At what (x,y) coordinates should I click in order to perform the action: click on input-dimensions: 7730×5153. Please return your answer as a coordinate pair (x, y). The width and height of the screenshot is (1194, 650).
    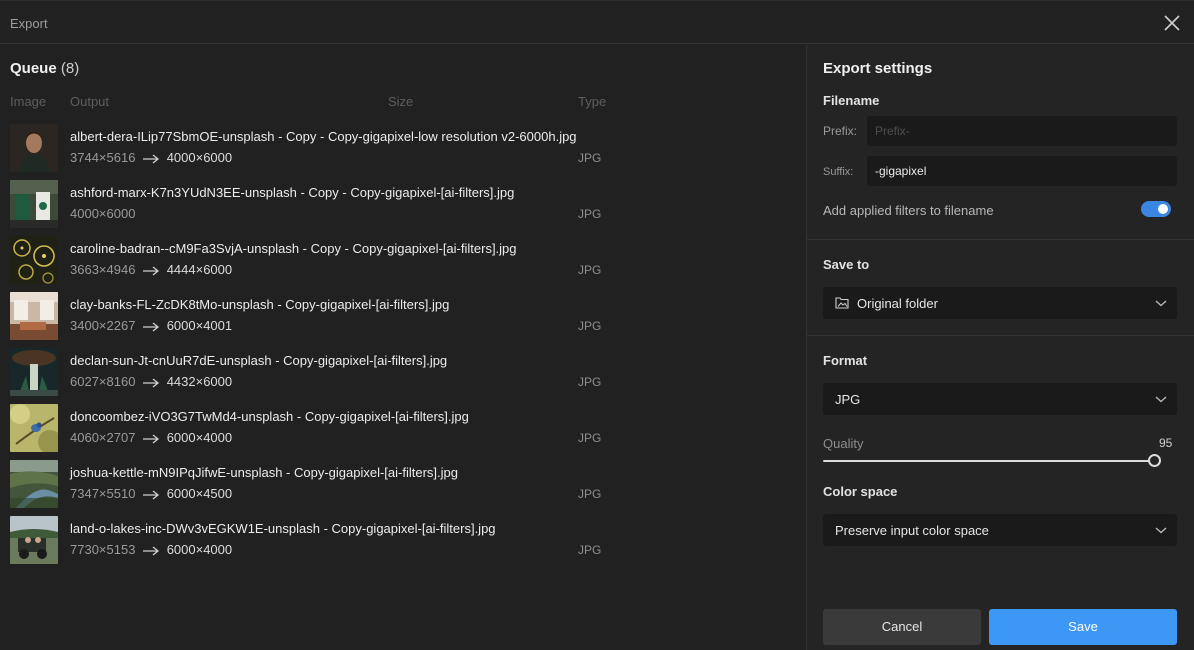
    Looking at the image, I should click on (103, 549).